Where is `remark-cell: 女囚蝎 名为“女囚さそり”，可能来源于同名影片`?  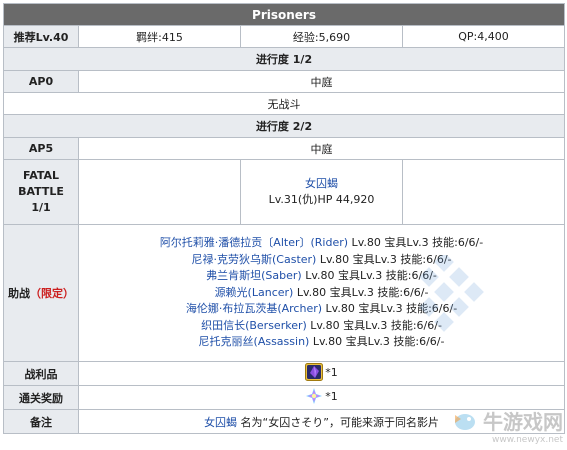 remark-cell: 女囚蝎 名为“女囚さそり”，可能来源于同名影片 is located at coordinates (321, 421).